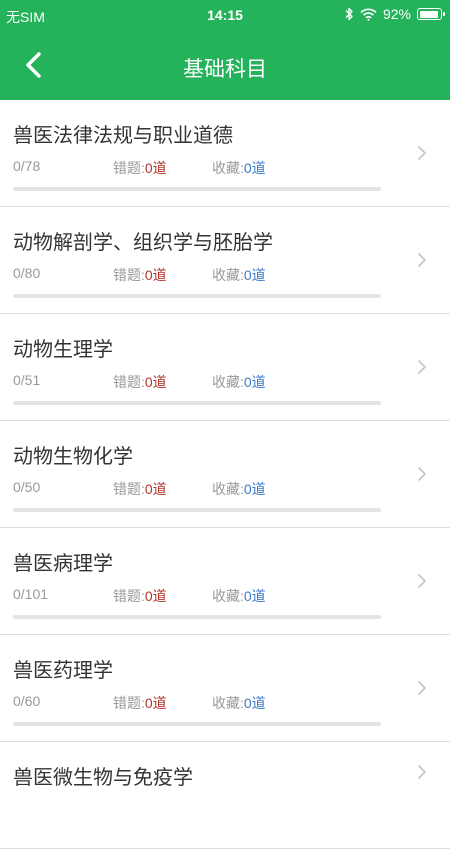  What do you see at coordinates (349, 14) in the screenshot?
I see `bluetooth-icon` at bounding box center [349, 14].